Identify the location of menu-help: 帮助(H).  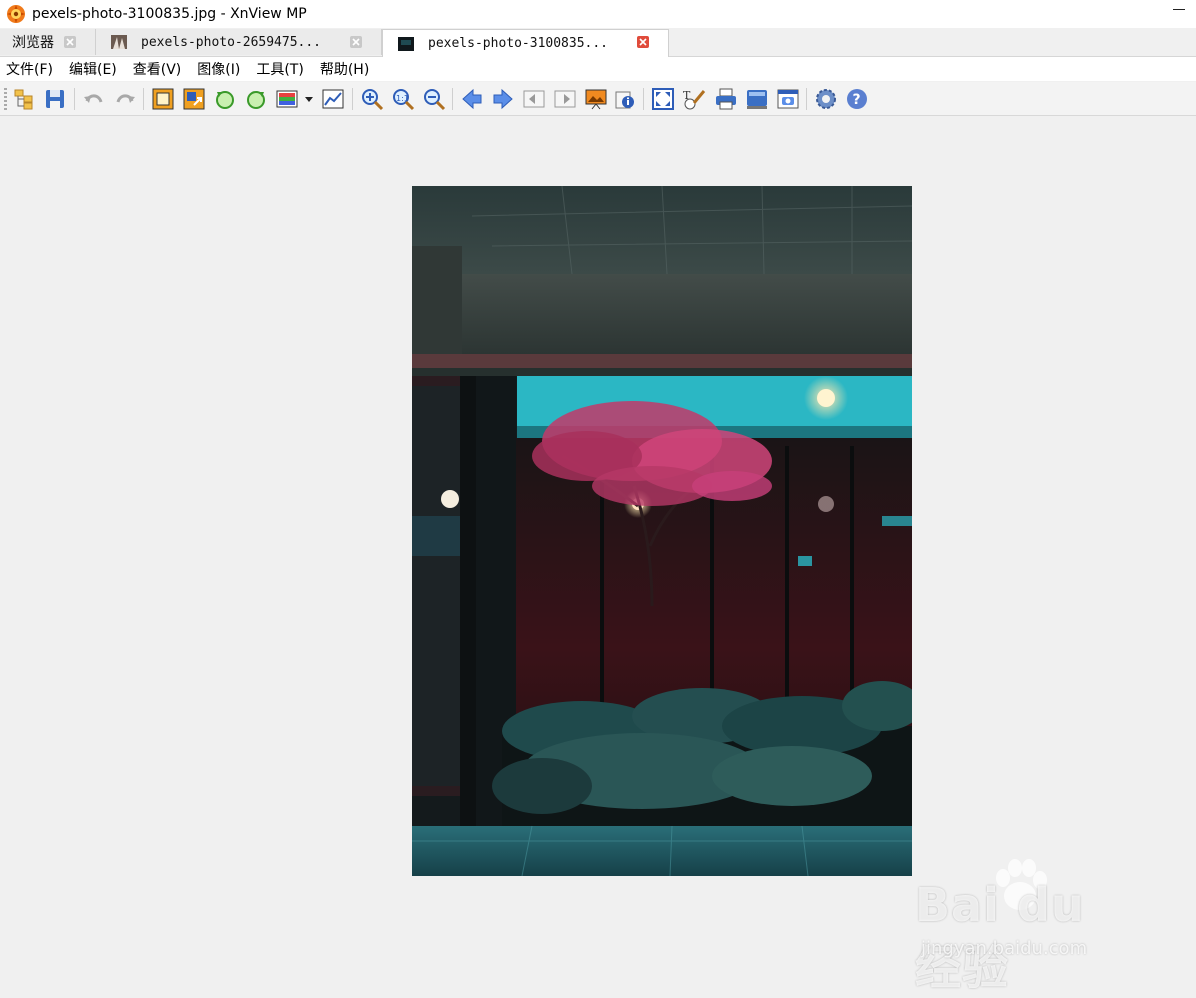
(344, 69).